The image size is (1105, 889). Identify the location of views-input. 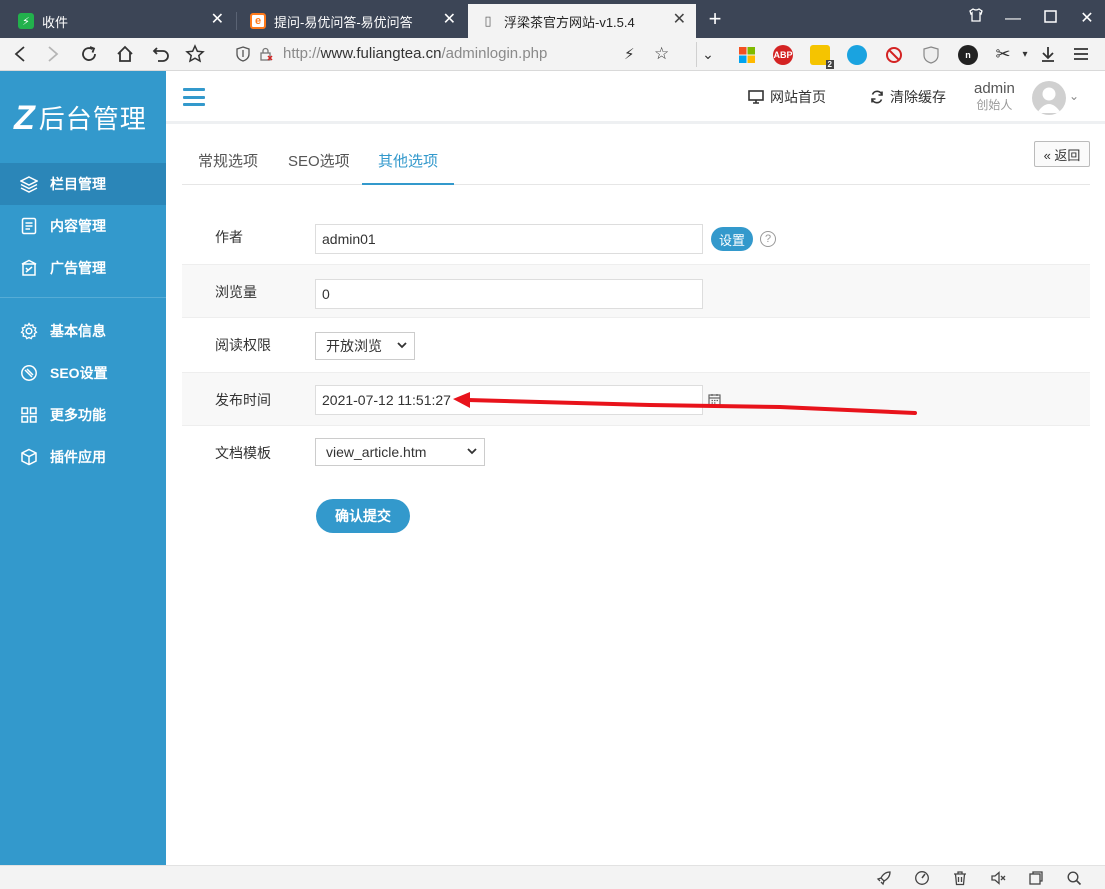
(509, 294).